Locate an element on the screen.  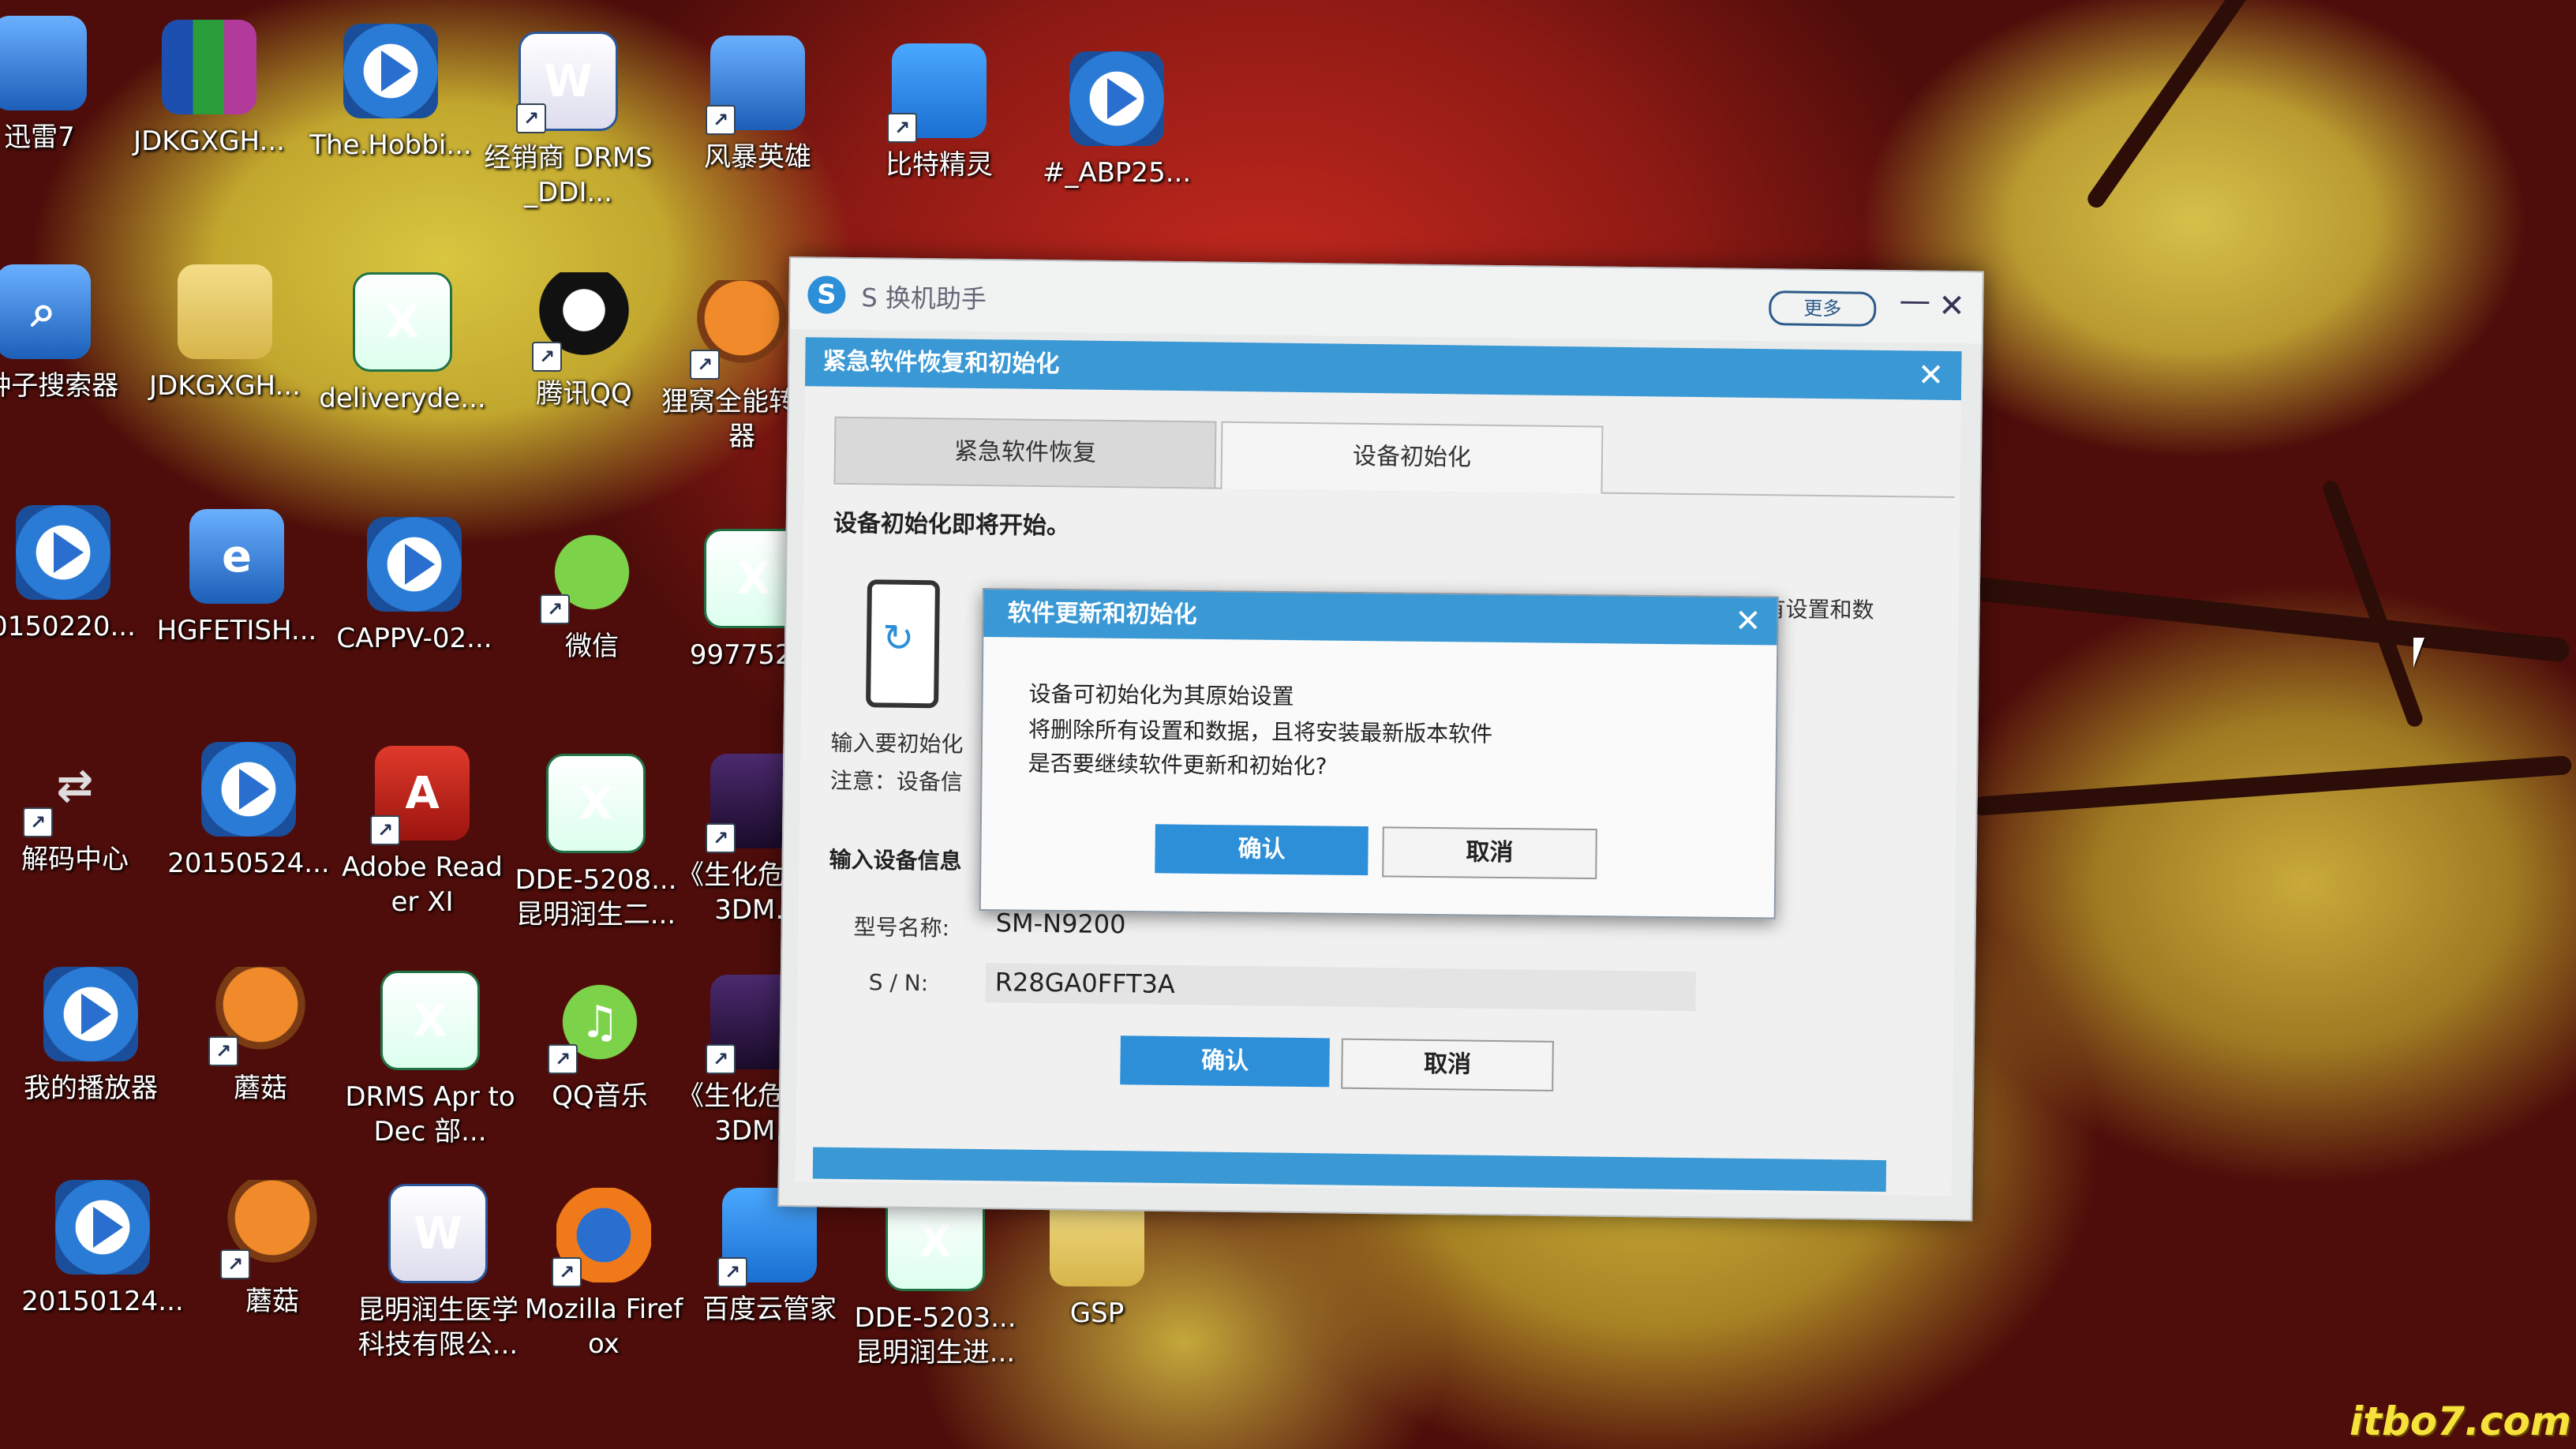
desktop-icon-qq: ↗ 腾讯QQ is located at coordinates (584, 341).